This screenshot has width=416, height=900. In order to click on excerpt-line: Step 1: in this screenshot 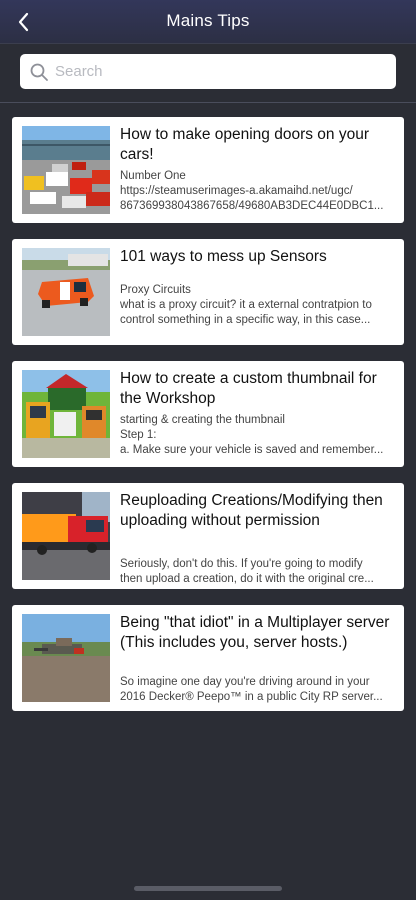, I will do `click(138, 435)`.